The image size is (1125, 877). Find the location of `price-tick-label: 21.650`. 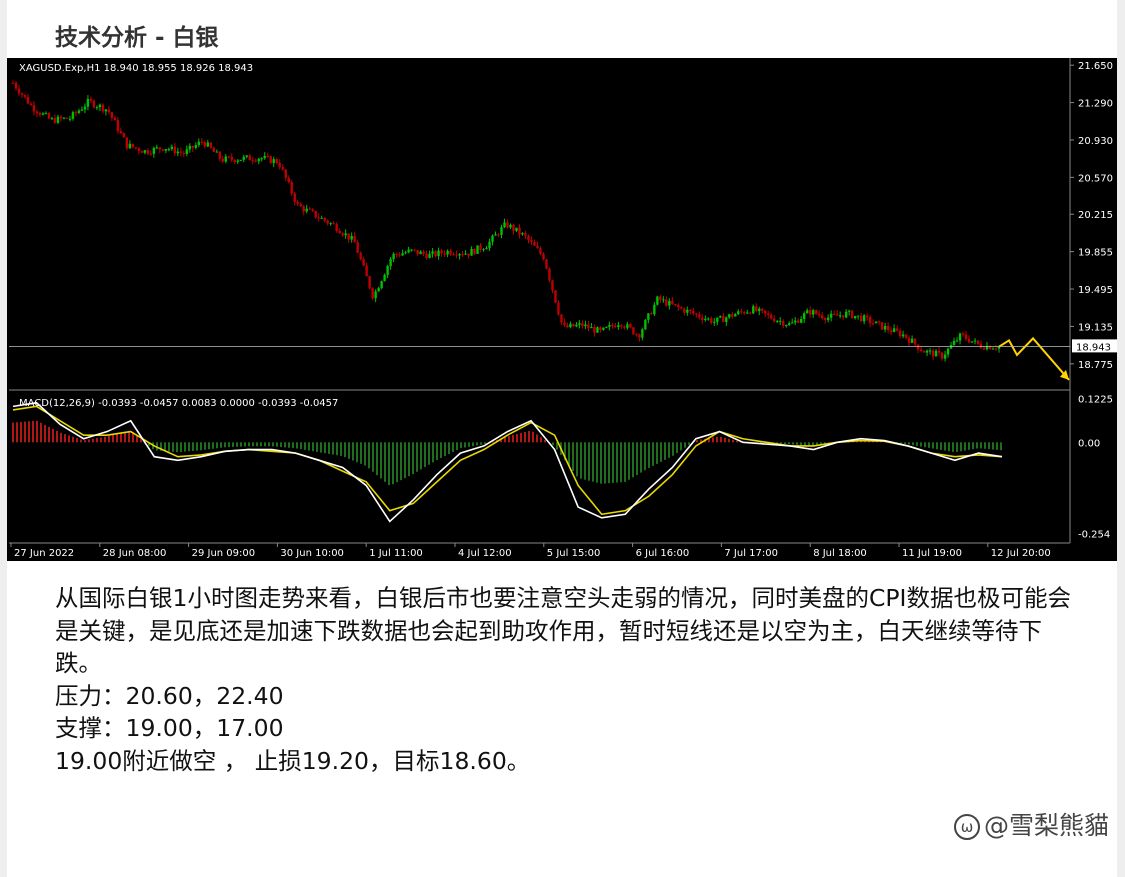

price-tick-label: 21.650 is located at coordinates (1095, 66).